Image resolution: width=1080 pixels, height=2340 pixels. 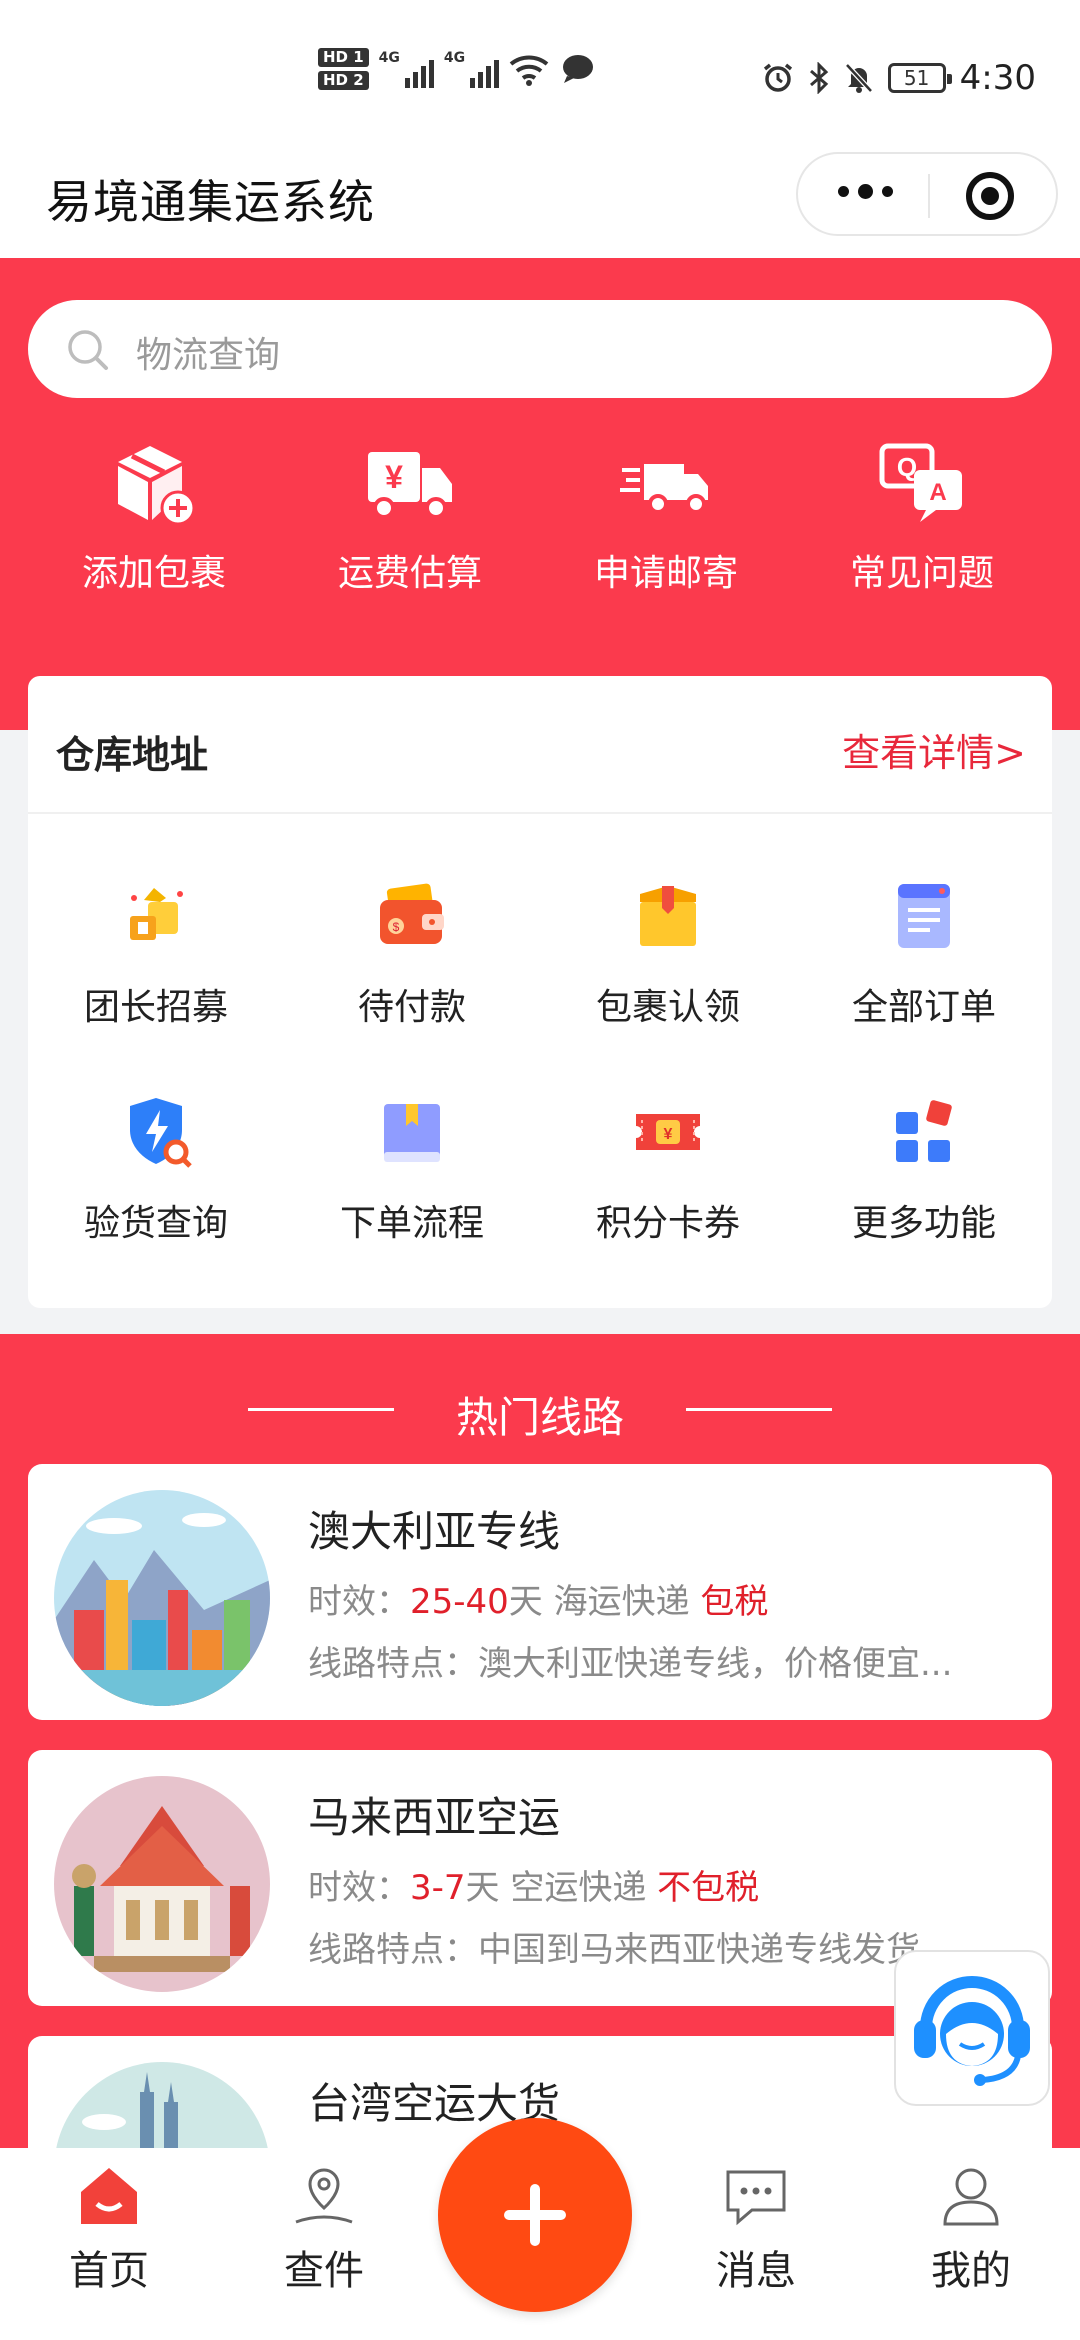 I want to click on tab-mine: 我的, so click(x=971, y=2230).